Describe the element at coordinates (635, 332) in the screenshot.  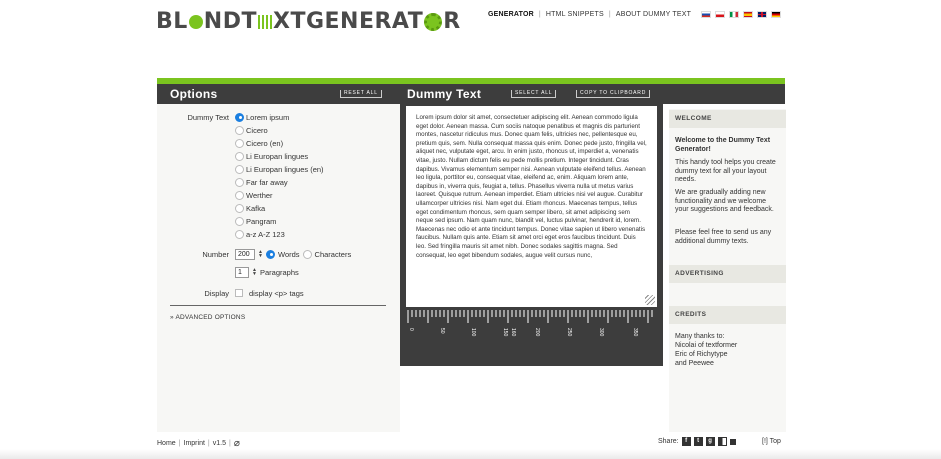
I see `ruler-label: 350` at that location.